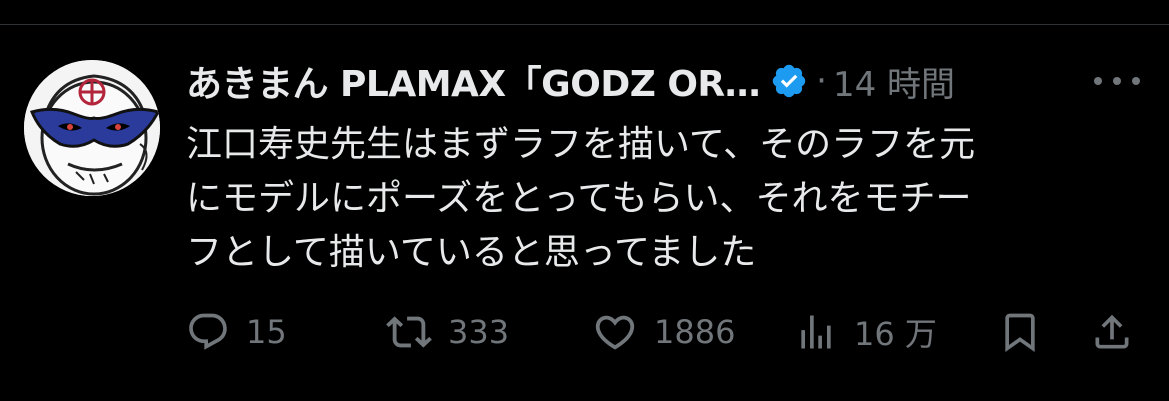  What do you see at coordinates (579, 198) in the screenshot?
I see `tweet-text-line: にモデルにポーズをとってもらい、それをモチー` at bounding box center [579, 198].